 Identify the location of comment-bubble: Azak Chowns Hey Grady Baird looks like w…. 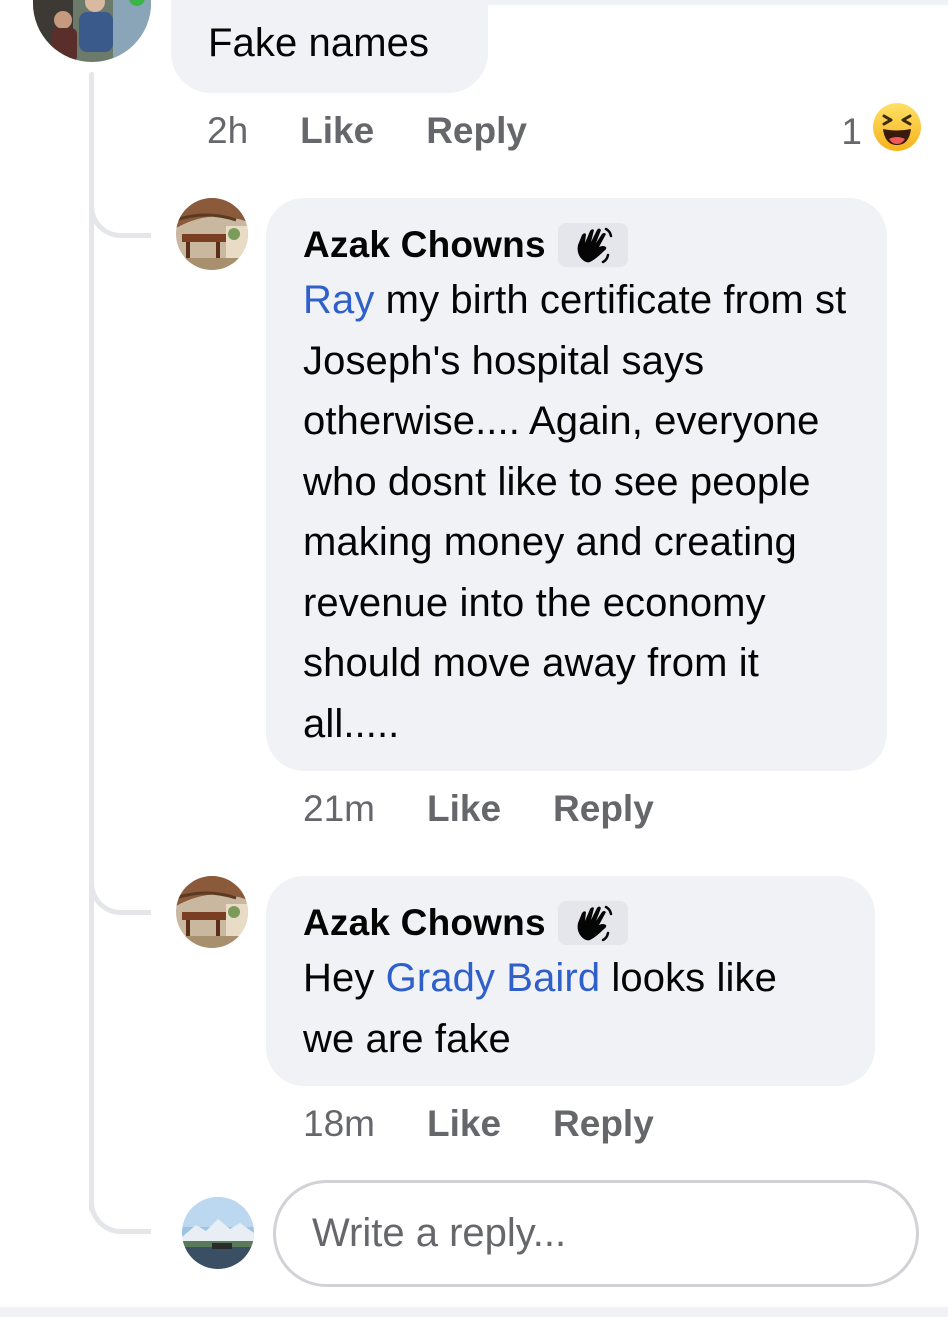
(570, 981).